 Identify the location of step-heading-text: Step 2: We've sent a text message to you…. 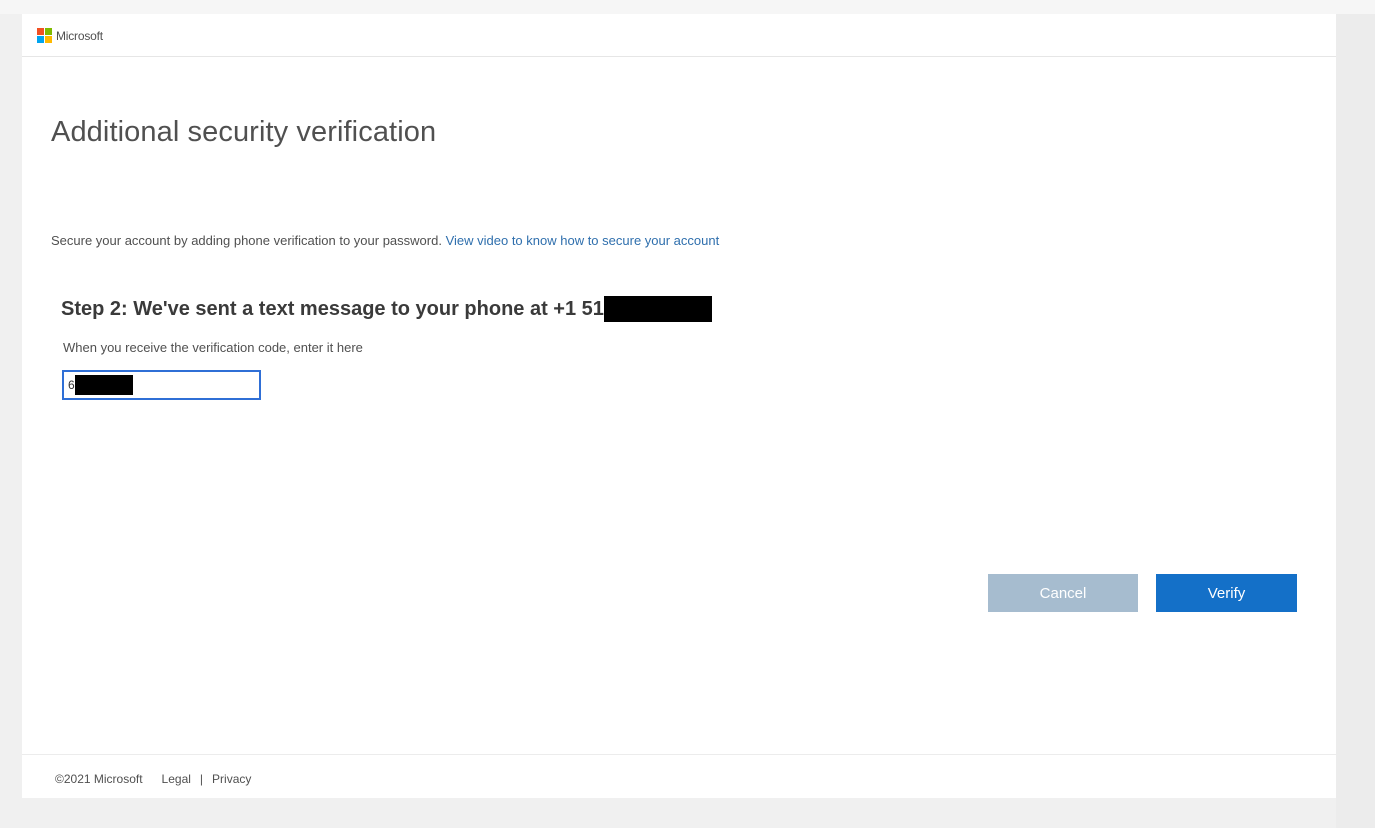
(332, 308).